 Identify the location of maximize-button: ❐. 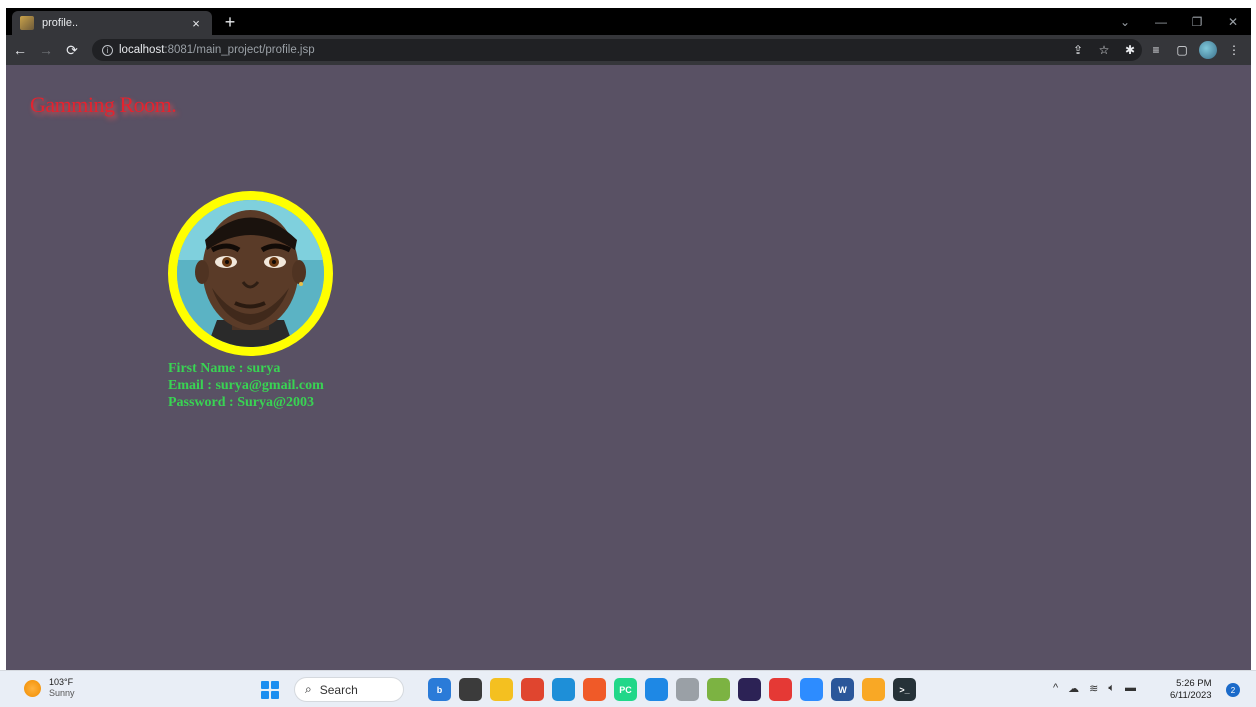
(1197, 21).